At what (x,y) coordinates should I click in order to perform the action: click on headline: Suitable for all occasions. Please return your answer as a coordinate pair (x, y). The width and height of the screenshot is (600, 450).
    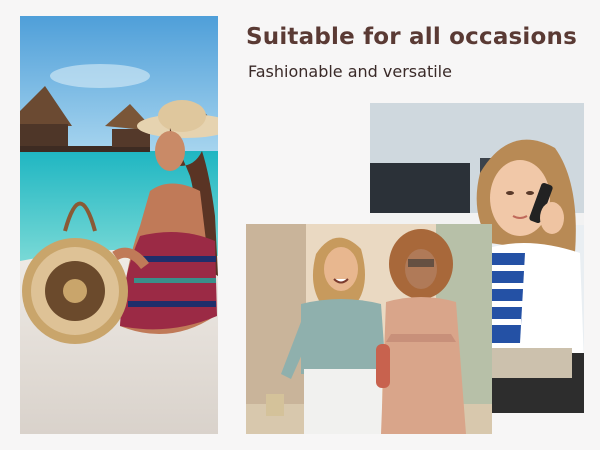
    Looking at the image, I should click on (411, 37).